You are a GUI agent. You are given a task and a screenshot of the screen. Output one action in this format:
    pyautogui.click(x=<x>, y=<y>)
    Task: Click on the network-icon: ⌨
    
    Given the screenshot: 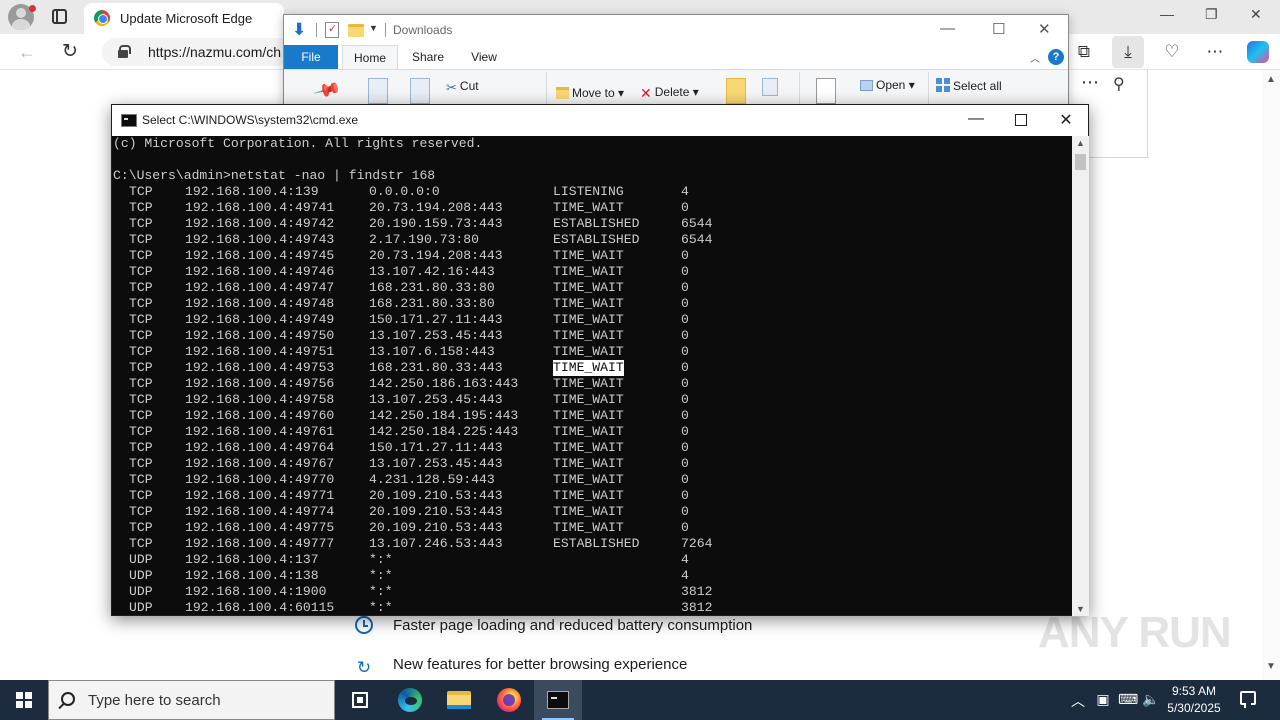 What is the action you would take?
    pyautogui.click(x=1128, y=699)
    